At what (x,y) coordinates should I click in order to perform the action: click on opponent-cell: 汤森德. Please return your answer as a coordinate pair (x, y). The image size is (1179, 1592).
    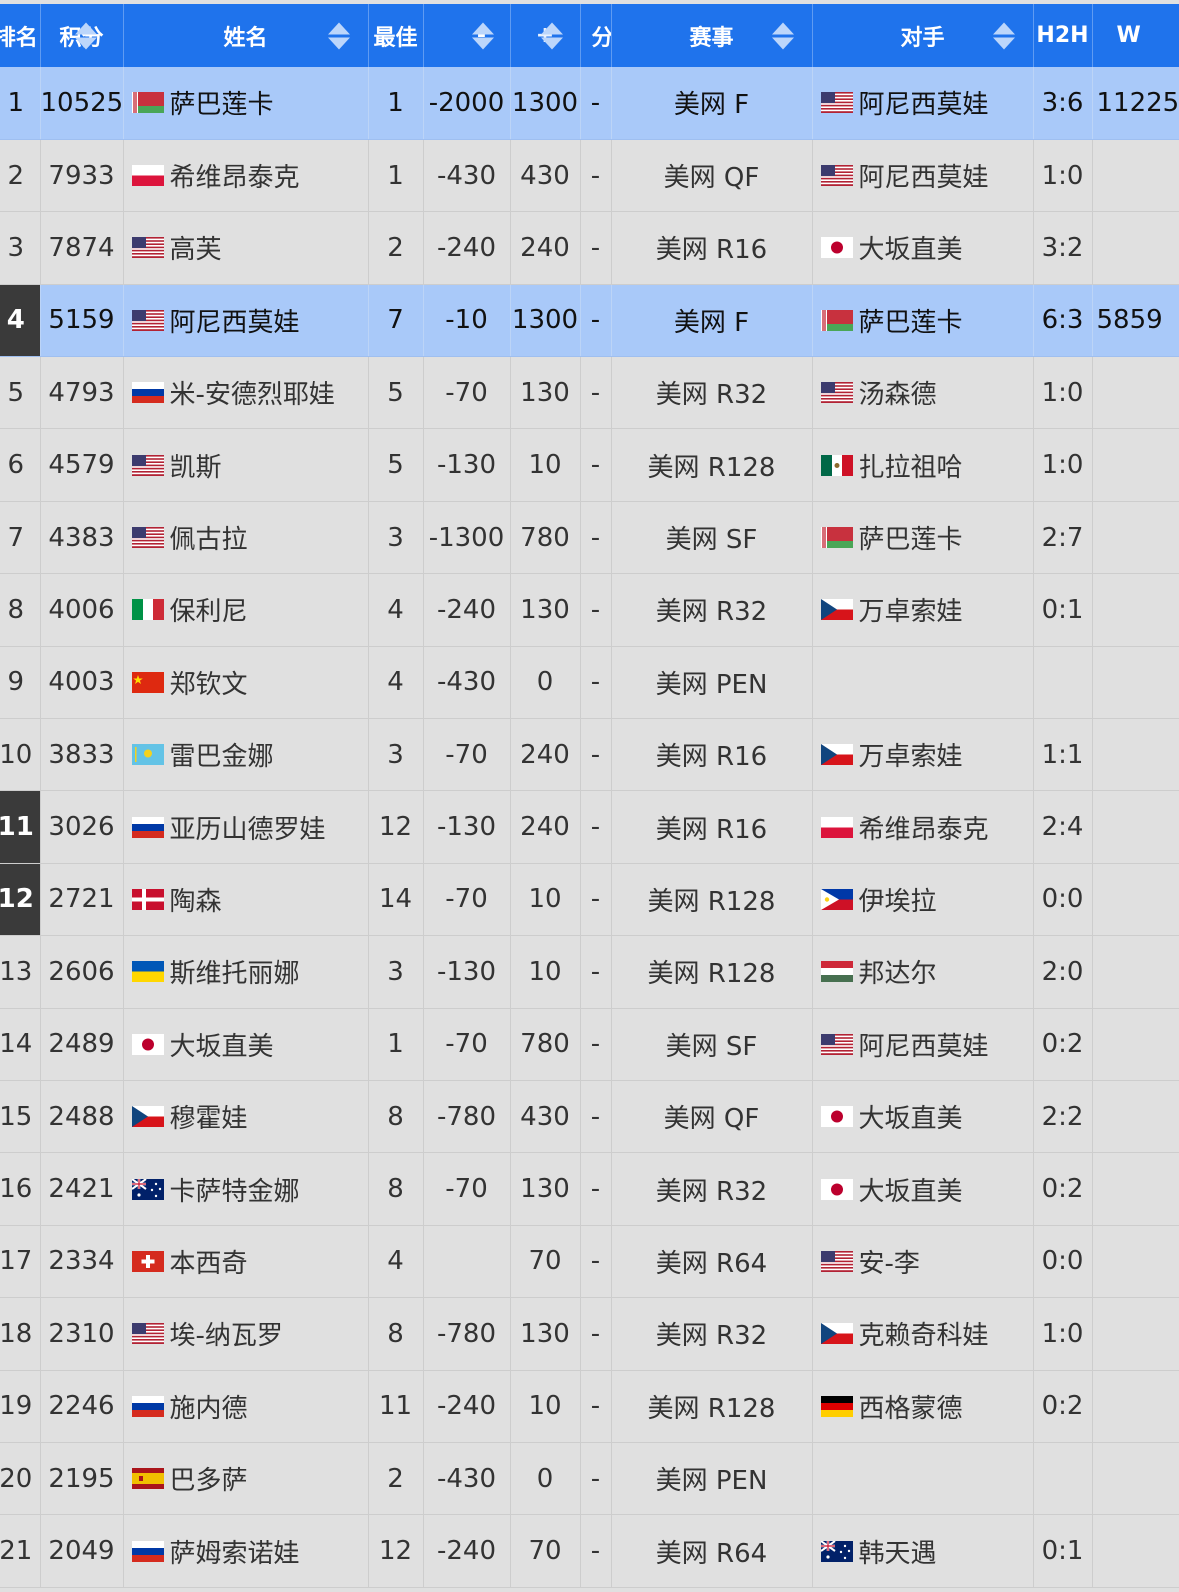
    Looking at the image, I should click on (923, 393).